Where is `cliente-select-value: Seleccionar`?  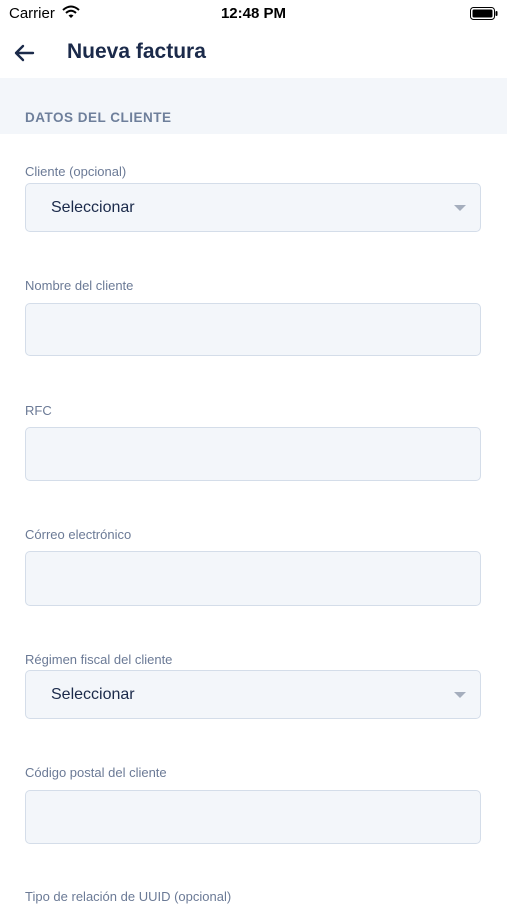 cliente-select-value: Seleccionar is located at coordinates (93, 207).